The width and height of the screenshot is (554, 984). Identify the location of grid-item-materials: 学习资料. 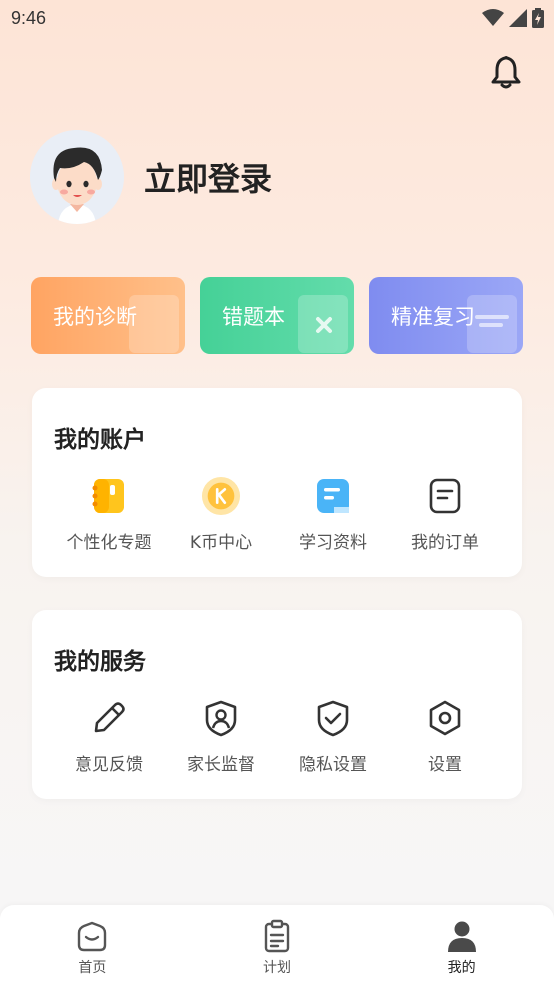
(333, 514).